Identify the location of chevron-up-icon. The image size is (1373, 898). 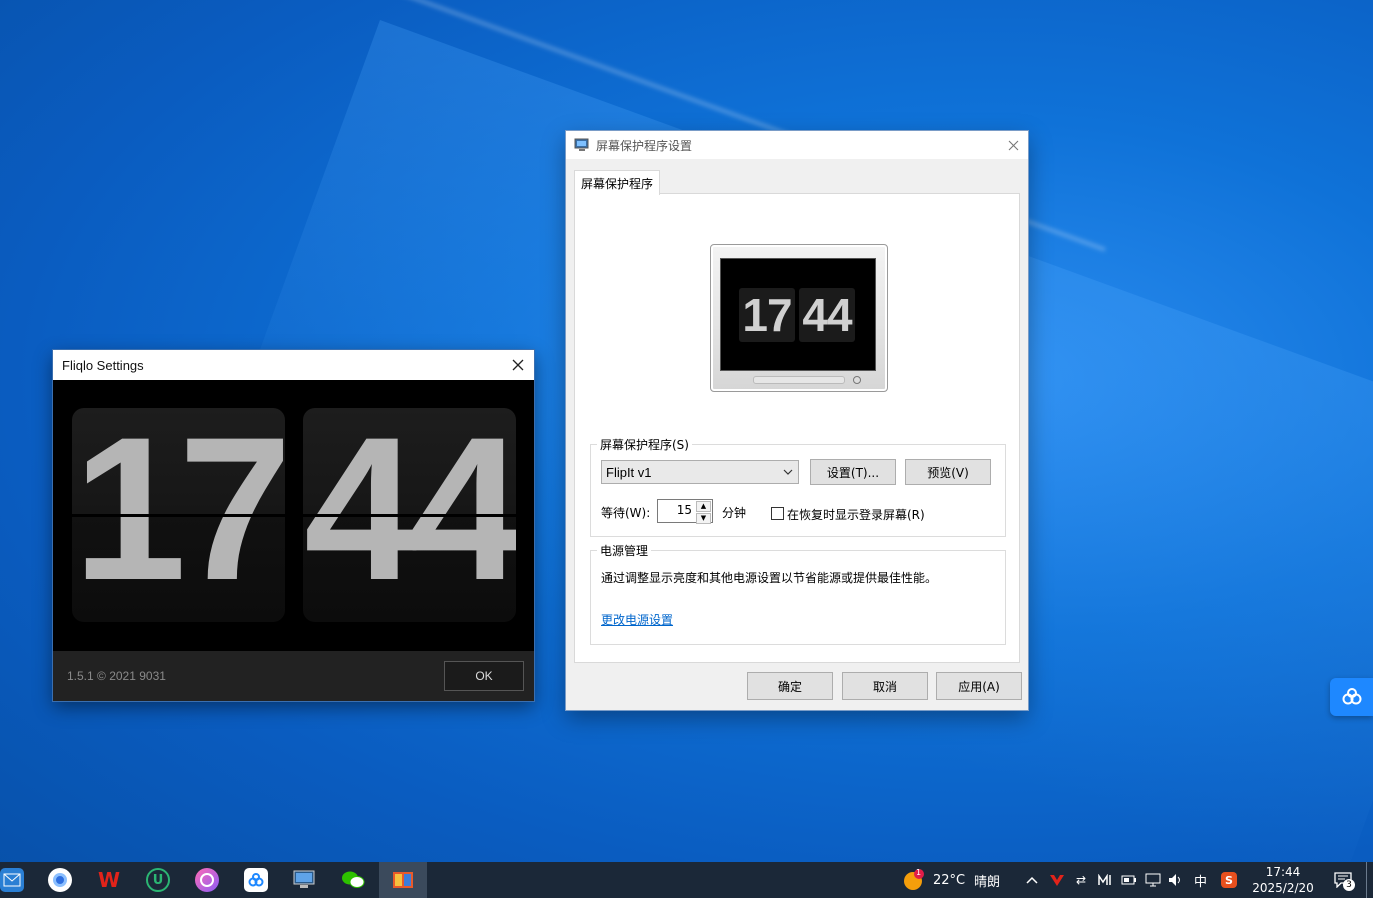
(1032, 880).